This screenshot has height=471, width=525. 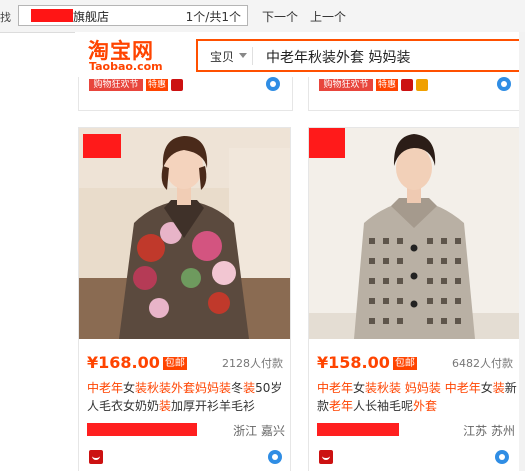 What do you see at coordinates (5, 17) in the screenshot?
I see `find-label: 找` at bounding box center [5, 17].